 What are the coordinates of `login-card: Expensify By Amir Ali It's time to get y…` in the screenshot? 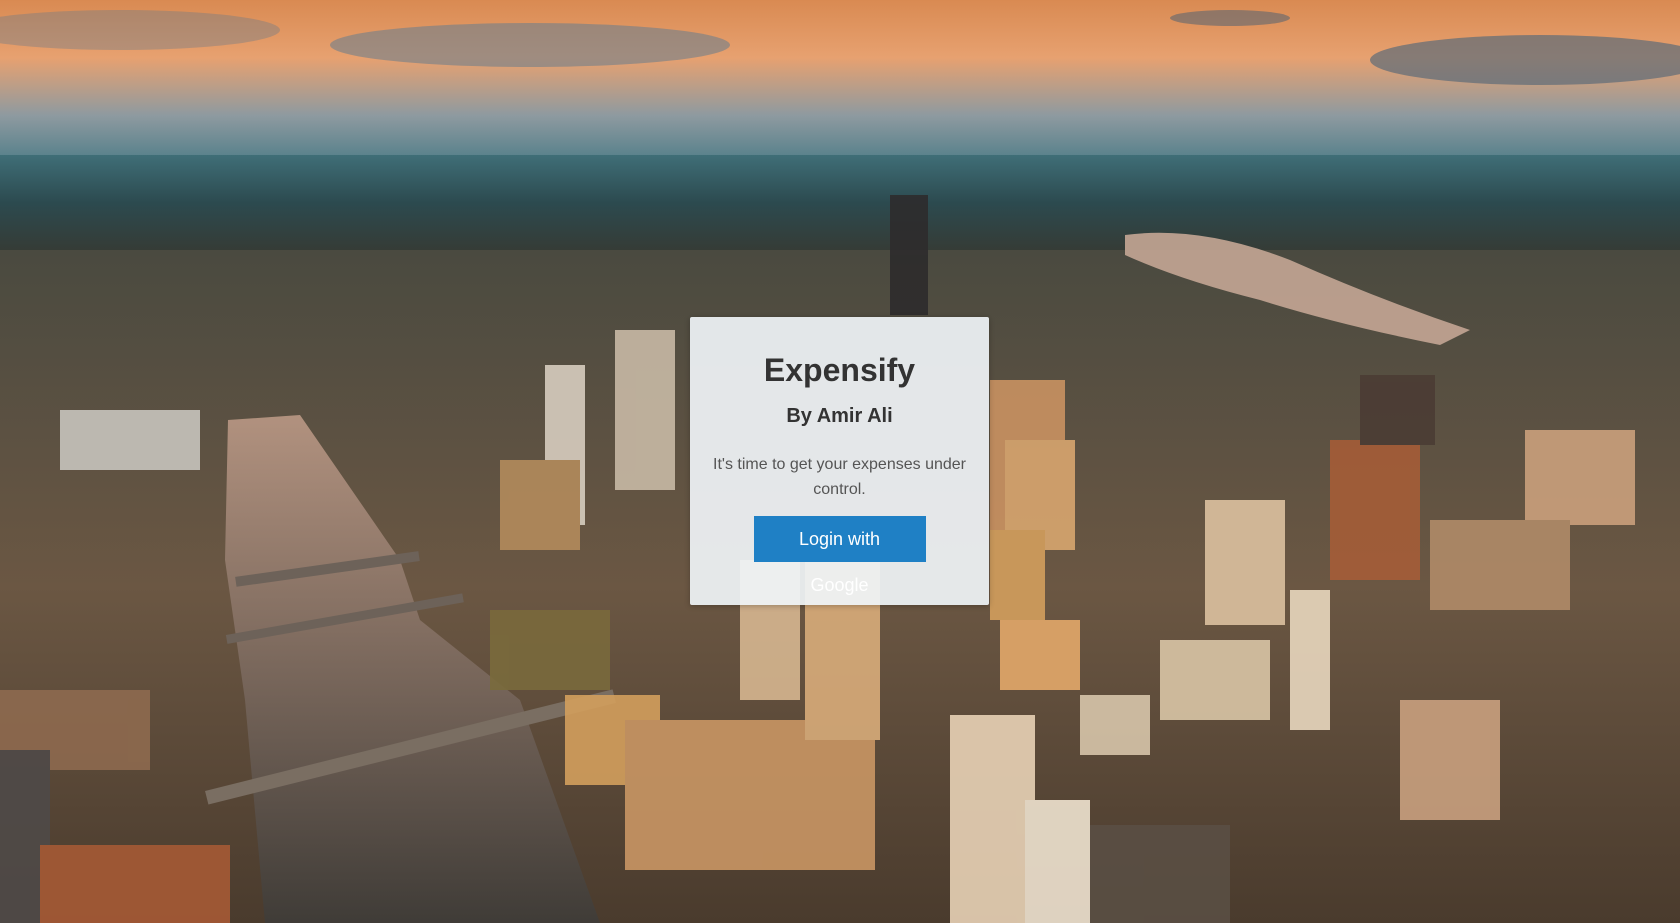 It's located at (839, 461).